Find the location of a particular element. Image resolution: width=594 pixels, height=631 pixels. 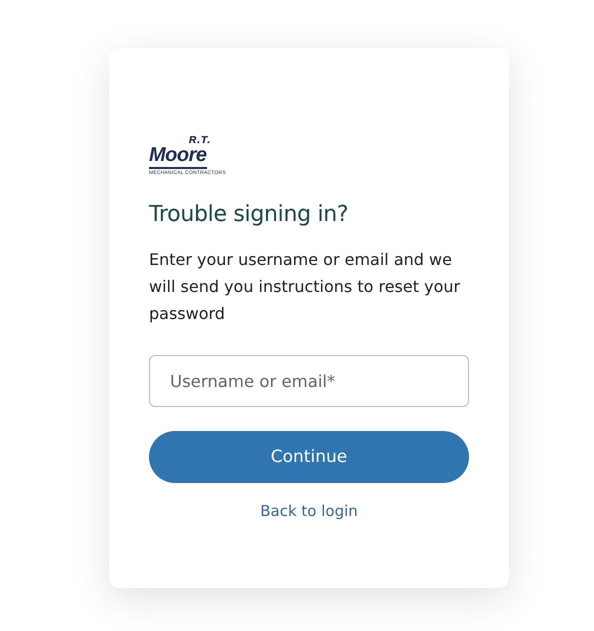

continue-button: Continue is located at coordinates (309, 457).